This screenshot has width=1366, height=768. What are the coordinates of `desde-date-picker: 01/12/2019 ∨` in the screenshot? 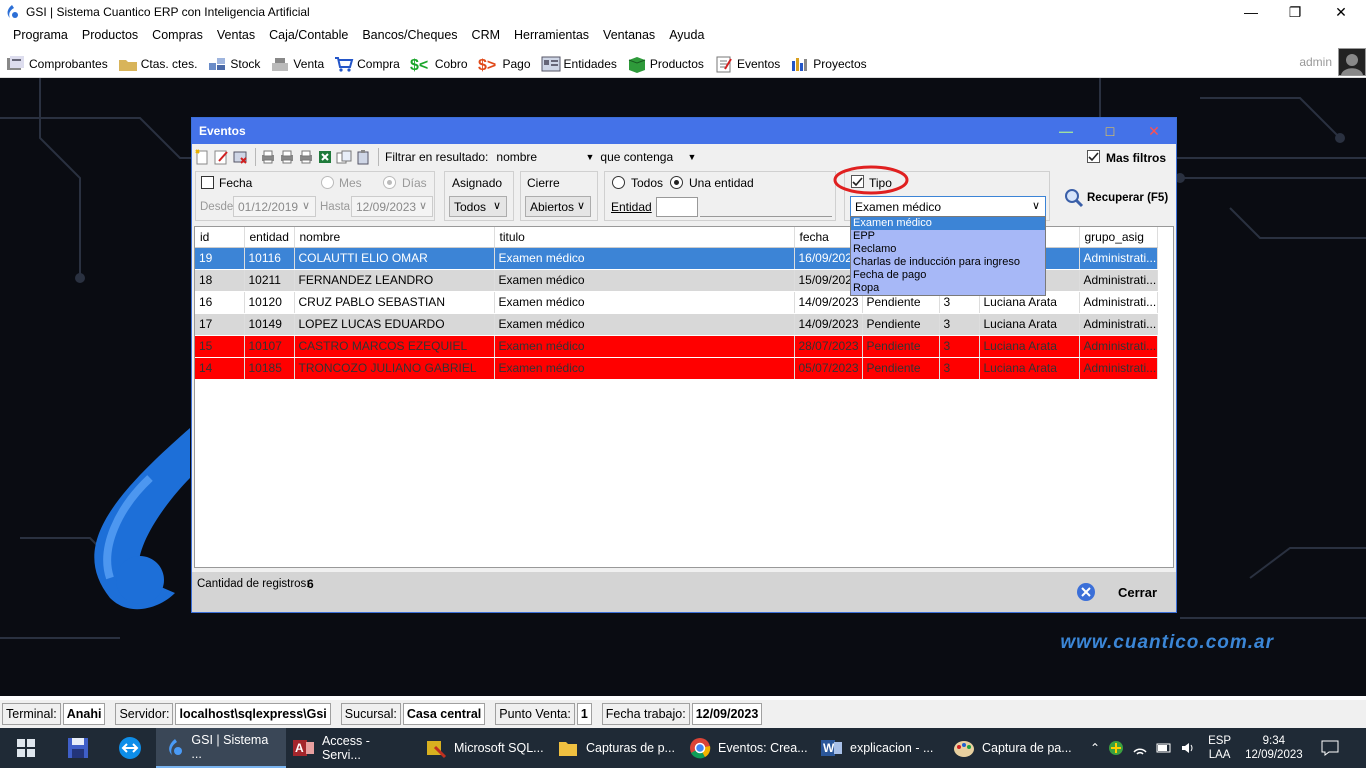 It's located at (274, 206).